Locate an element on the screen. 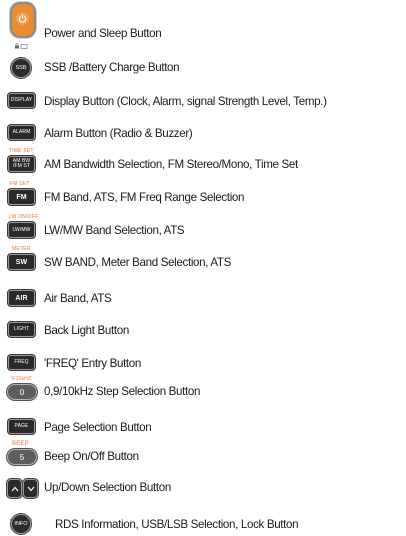  lock-indicator-icon is located at coordinates (21, 45).